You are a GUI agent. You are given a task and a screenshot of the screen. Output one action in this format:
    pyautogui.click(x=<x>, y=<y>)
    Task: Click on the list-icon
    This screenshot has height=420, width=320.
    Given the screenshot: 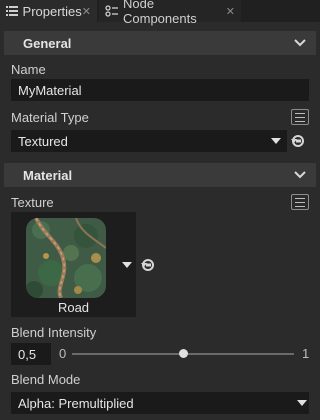 What is the action you would take?
    pyautogui.click(x=12, y=11)
    